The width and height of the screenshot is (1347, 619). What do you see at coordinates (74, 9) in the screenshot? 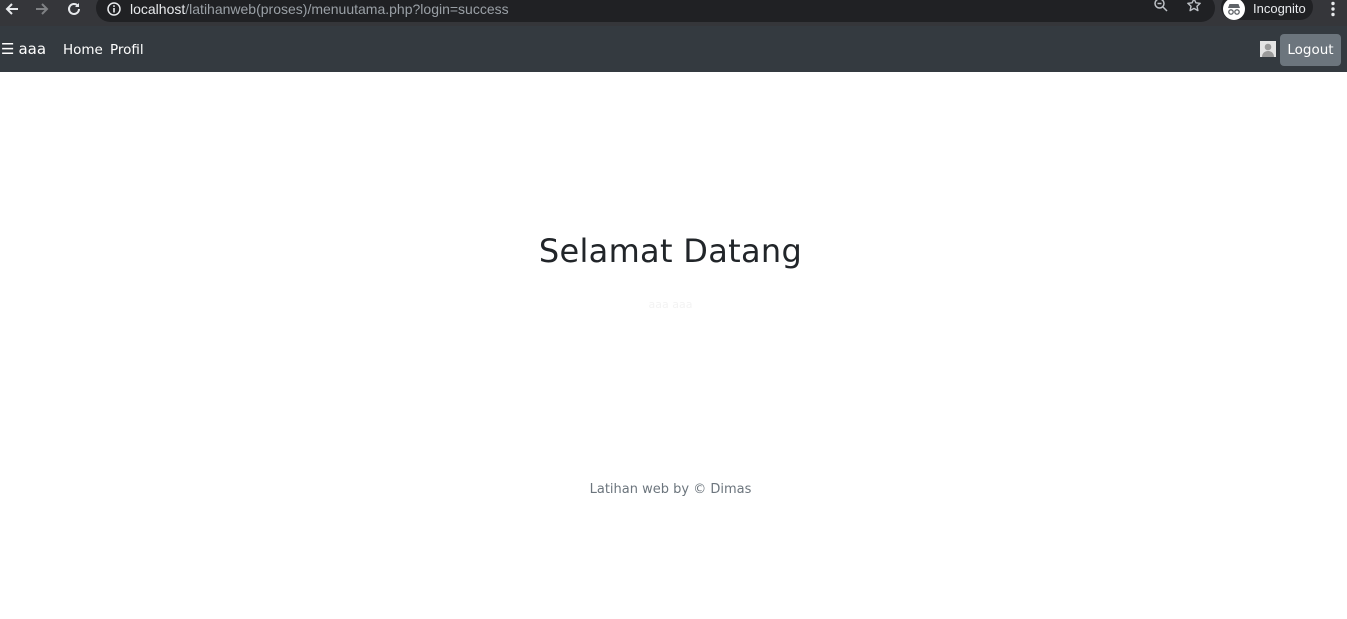
I see `reload-icon` at bounding box center [74, 9].